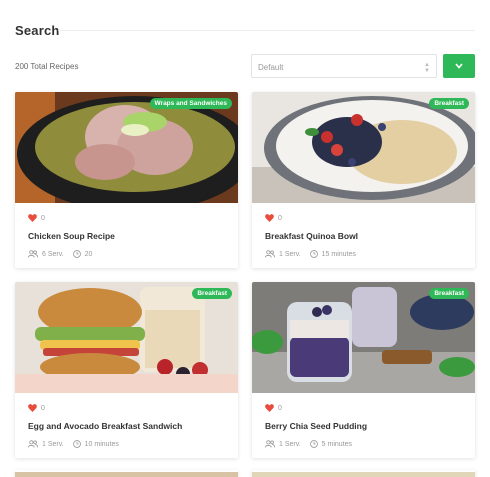 Image resolution: width=490 pixels, height=477 pixels. Describe the element at coordinates (71, 236) in the screenshot. I see `recipe-title: Chicken Soup Recipe` at that location.